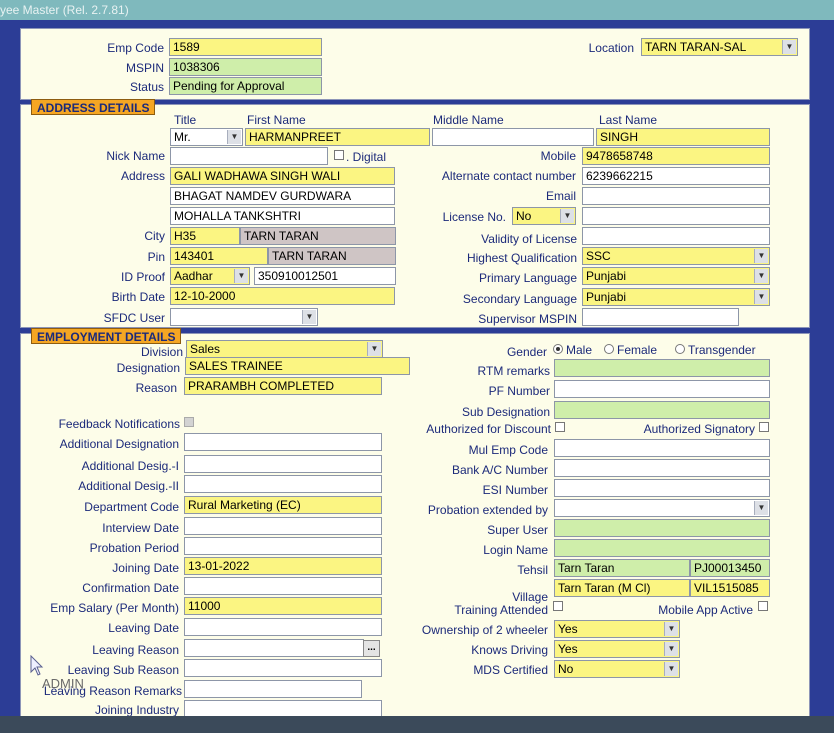  What do you see at coordinates (660, 317) in the screenshot?
I see `supervisor-mspin-field` at bounding box center [660, 317].